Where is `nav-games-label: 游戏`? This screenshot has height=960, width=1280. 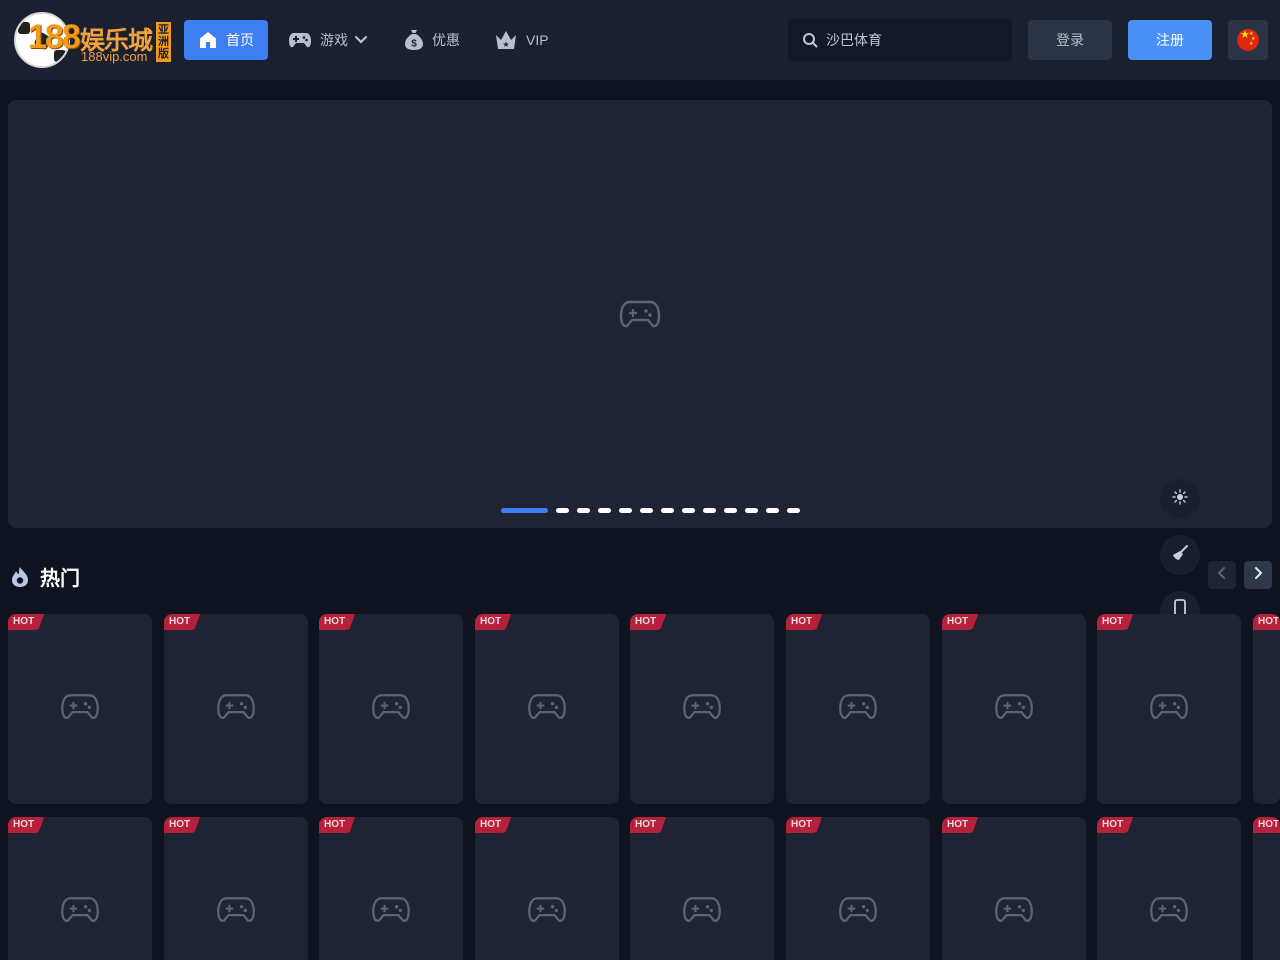
nav-games-label: 游戏 is located at coordinates (334, 40).